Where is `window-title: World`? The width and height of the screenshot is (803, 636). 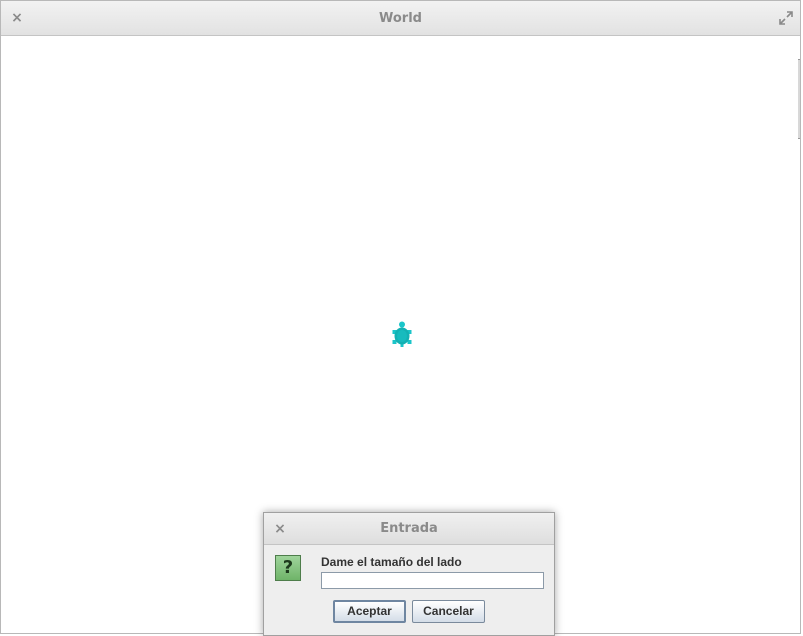 window-title: World is located at coordinates (400, 18).